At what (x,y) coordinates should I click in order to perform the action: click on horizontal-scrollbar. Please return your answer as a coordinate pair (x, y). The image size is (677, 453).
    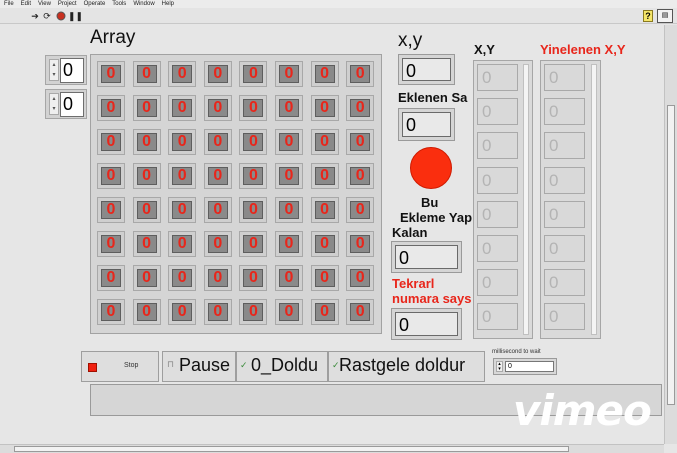
    Looking at the image, I should click on (332, 448).